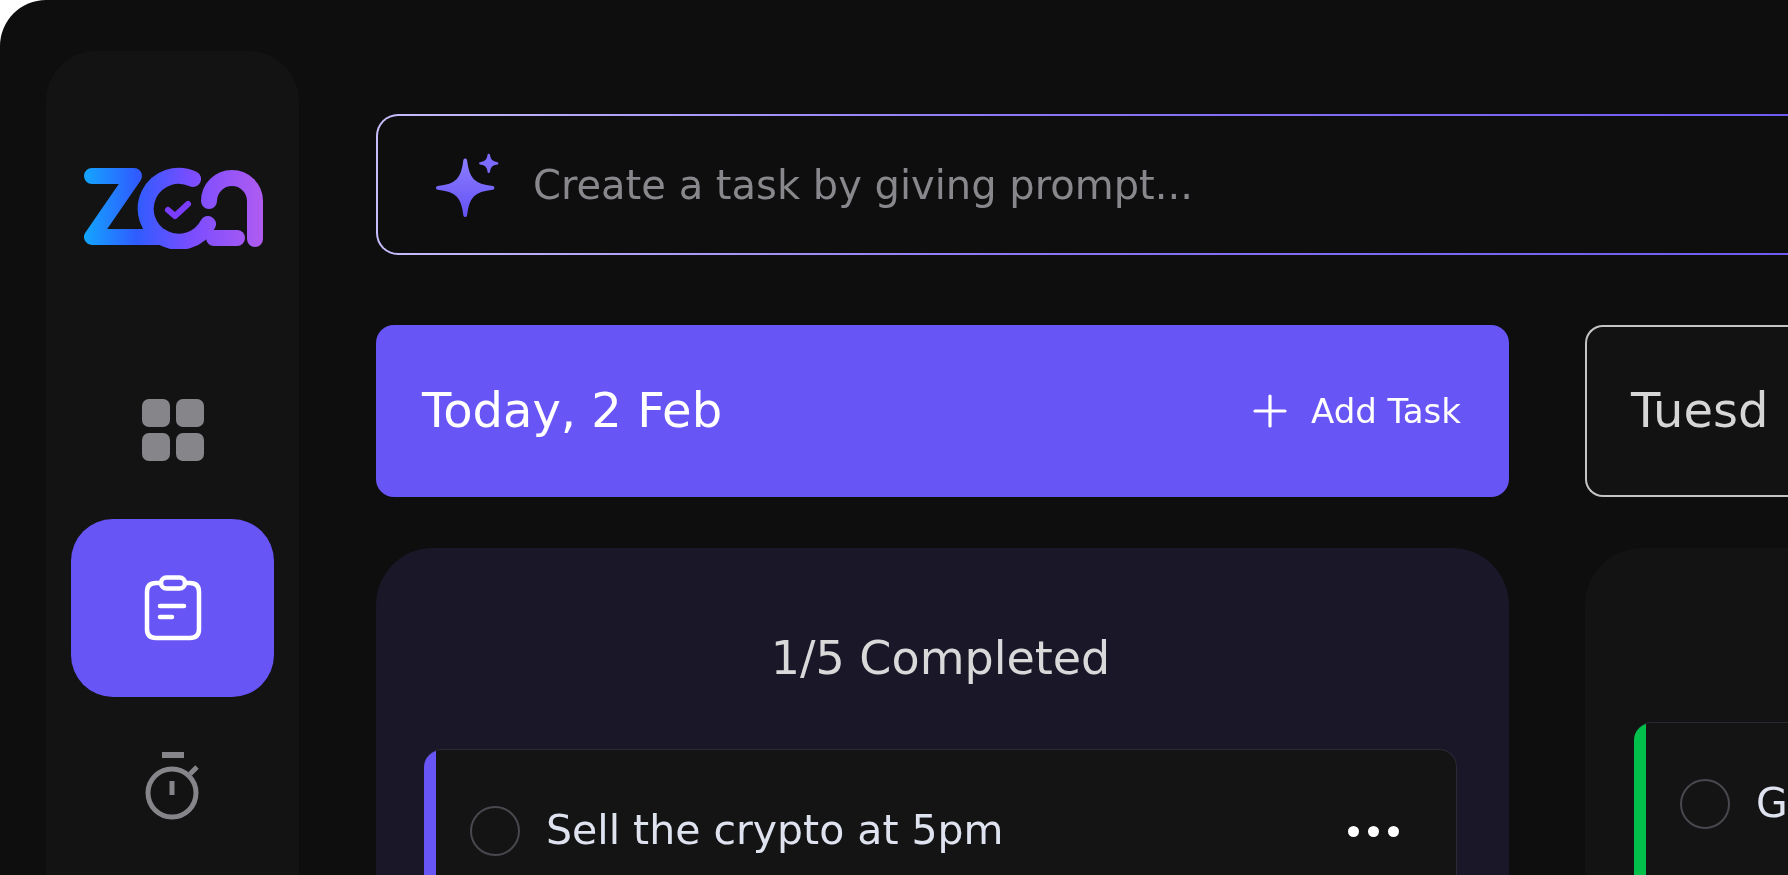 The image size is (1788, 875). Describe the element at coordinates (775, 831) in the screenshot. I see `task-title: Sell the crypto at 5pm` at that location.